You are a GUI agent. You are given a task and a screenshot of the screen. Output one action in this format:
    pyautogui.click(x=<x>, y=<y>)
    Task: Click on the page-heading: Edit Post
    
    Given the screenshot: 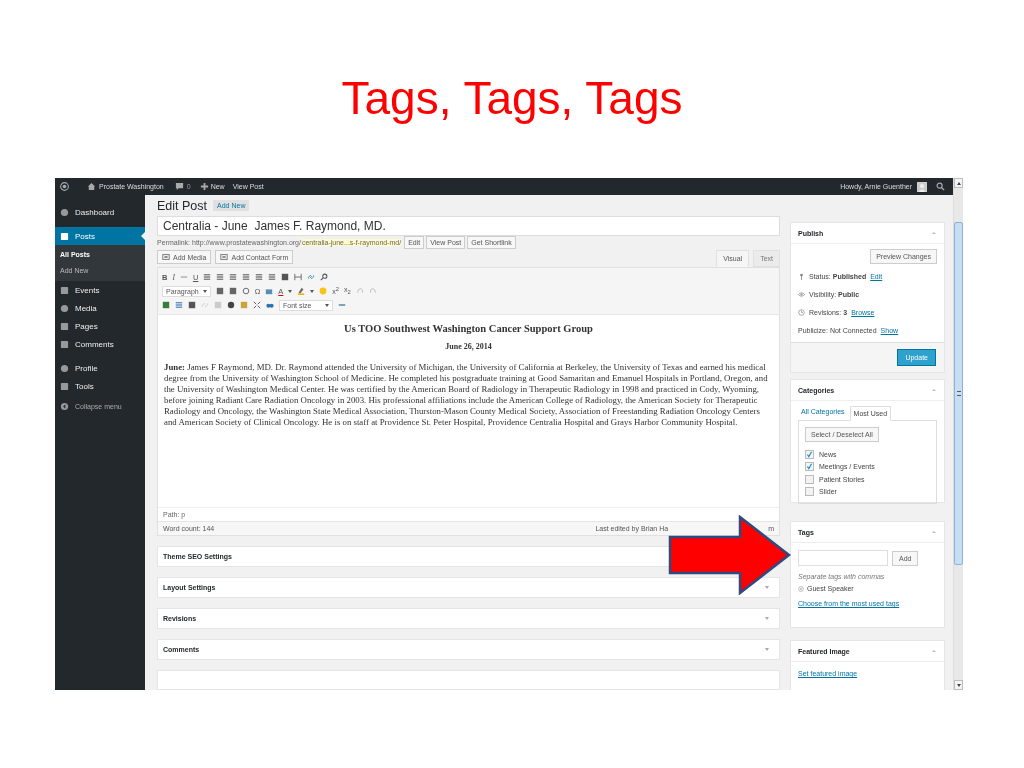 What is the action you would take?
    pyautogui.click(x=182, y=205)
    